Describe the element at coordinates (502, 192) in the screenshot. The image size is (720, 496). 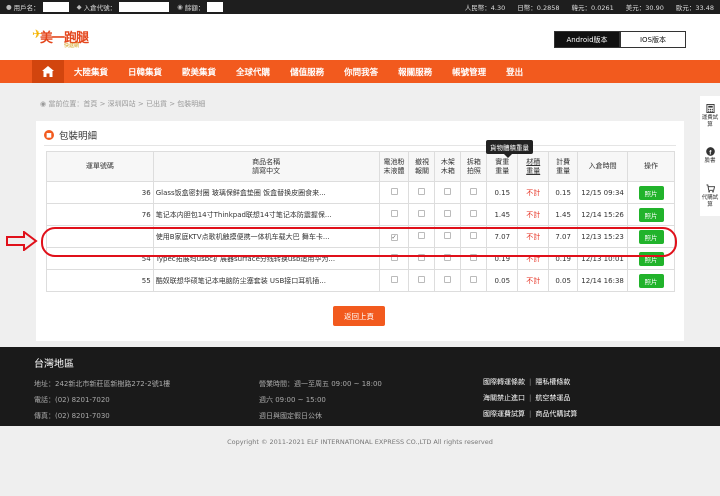
I see `actual-weight: 0.15` at that location.